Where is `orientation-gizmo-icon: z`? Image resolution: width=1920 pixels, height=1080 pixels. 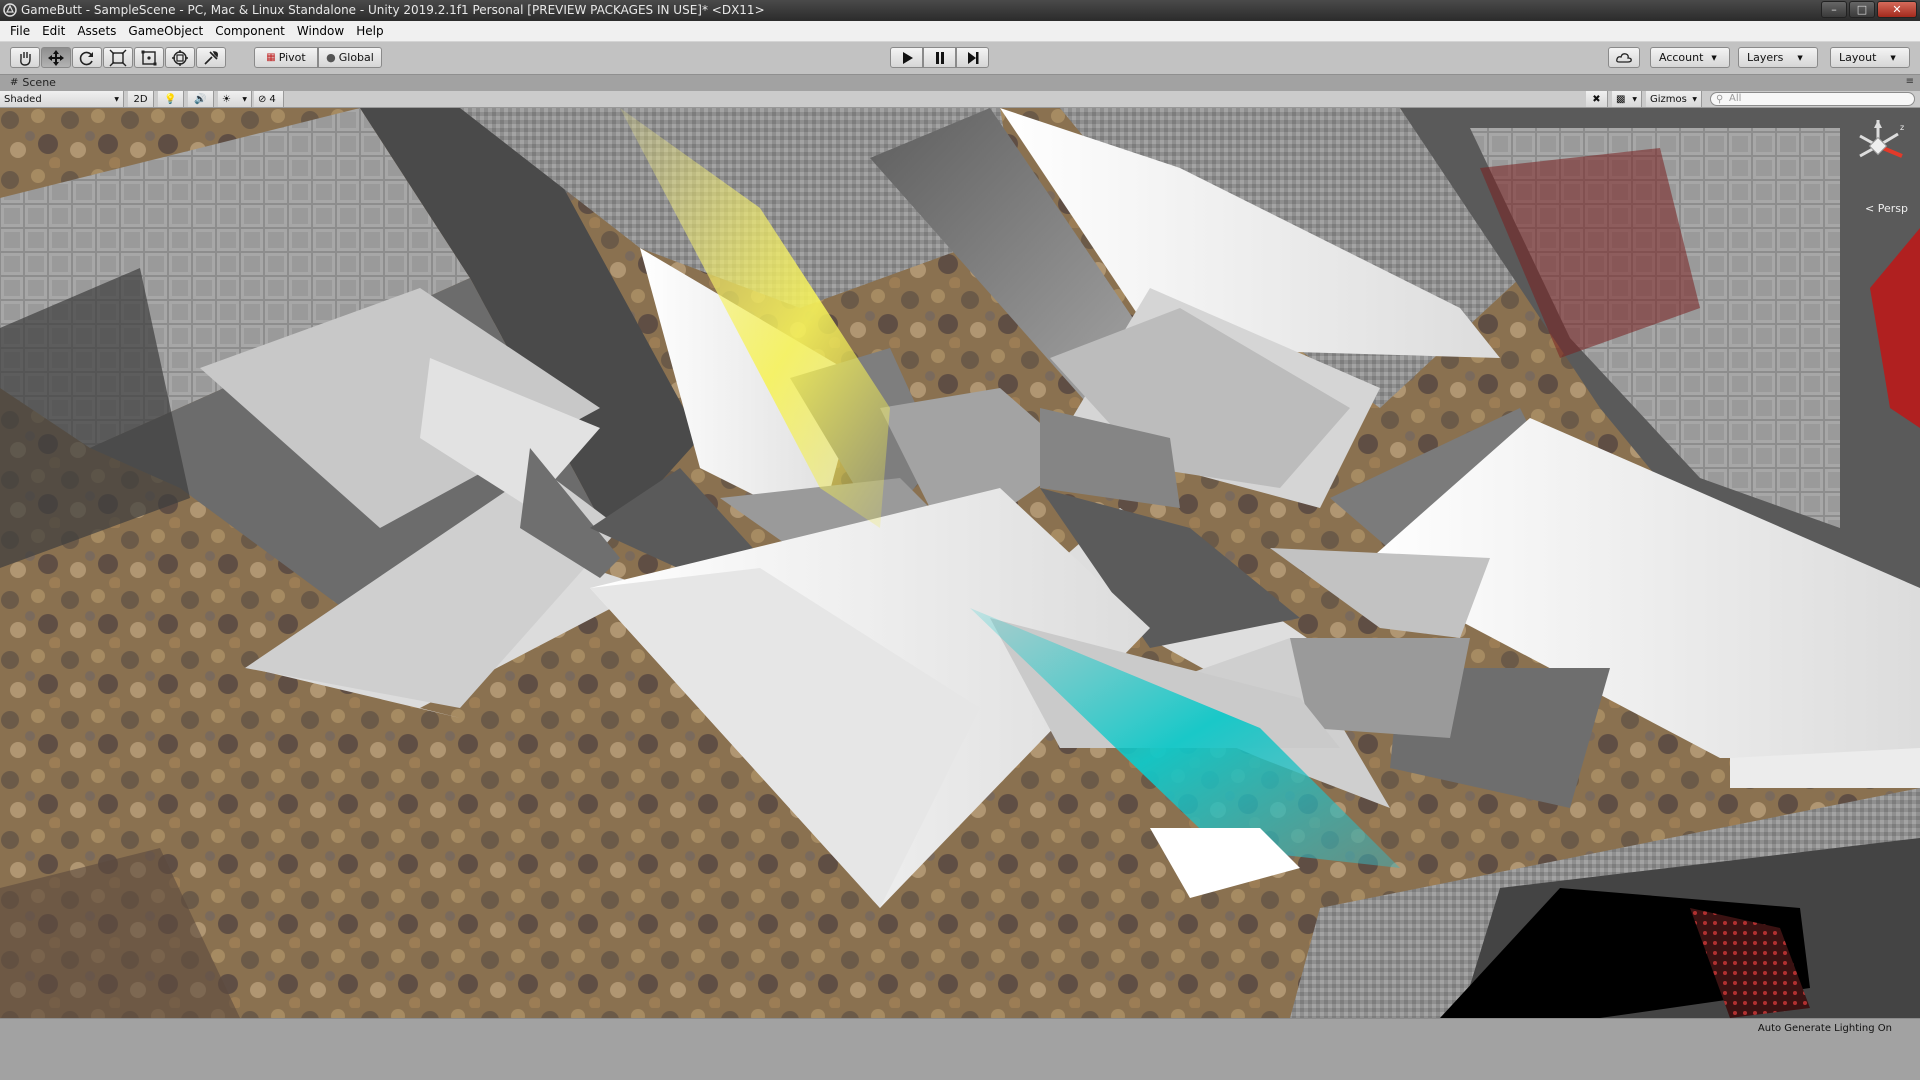
orientation-gizmo-icon: z is located at coordinates (1878, 157).